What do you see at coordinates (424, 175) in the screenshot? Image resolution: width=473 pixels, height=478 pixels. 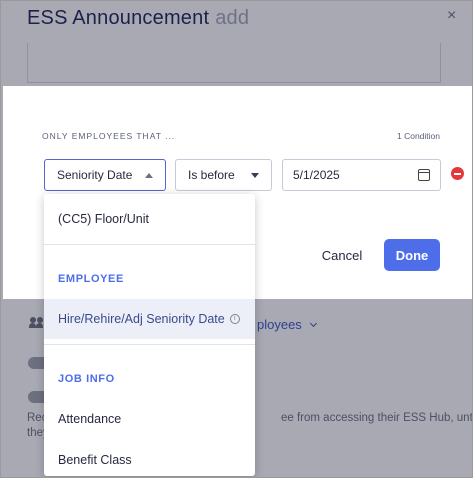 I see `calendar-icon` at bounding box center [424, 175].